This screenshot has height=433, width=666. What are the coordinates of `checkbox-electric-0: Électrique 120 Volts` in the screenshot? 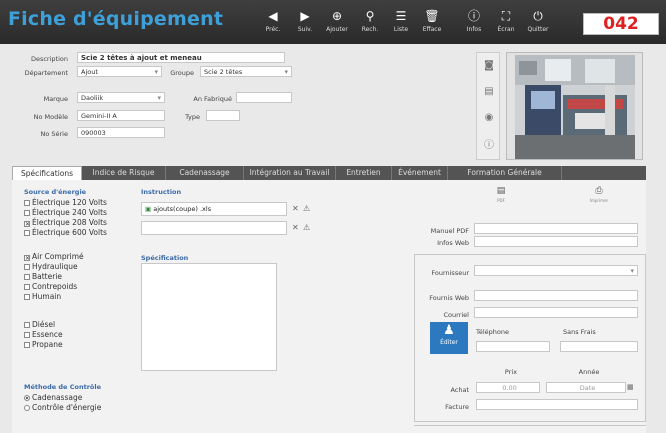 It's located at (65, 202).